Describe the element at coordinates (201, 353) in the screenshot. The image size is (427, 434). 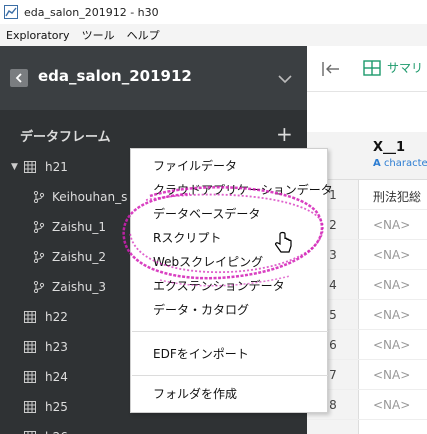
I see `menu-item-import-edf: EDFをインポート` at that location.